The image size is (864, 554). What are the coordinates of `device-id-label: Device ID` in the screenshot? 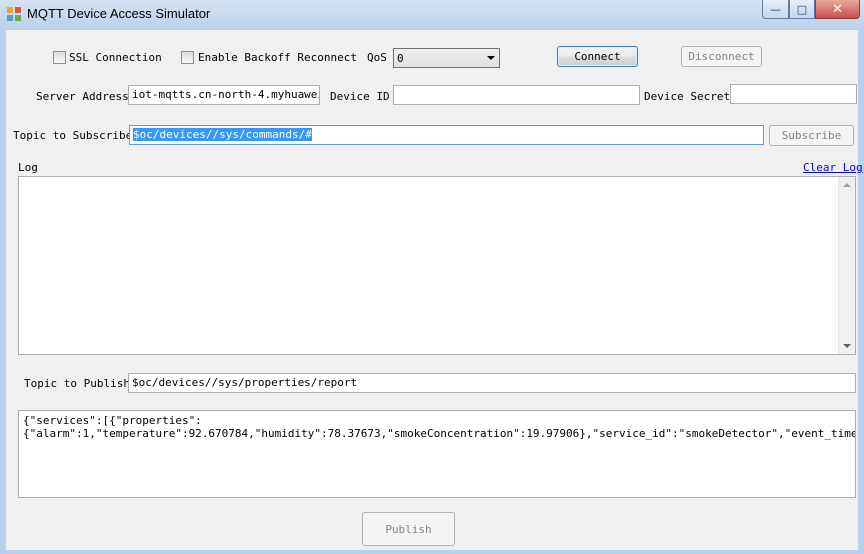 It's located at (360, 96).